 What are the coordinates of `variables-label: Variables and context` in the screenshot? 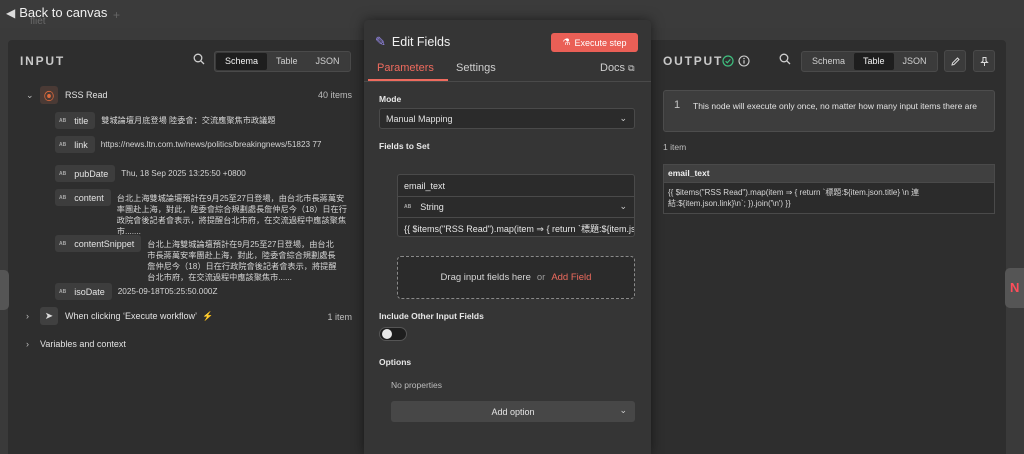 It's located at (83, 344).